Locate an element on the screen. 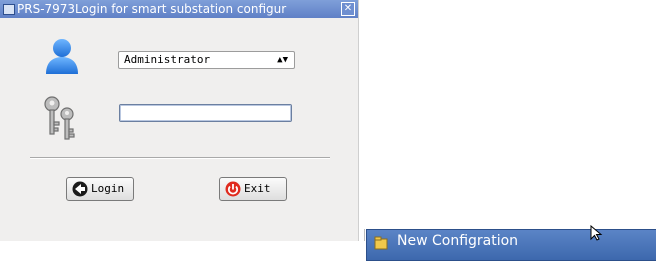 The image size is (656, 261). panel-divider is located at coordinates (364, 235).